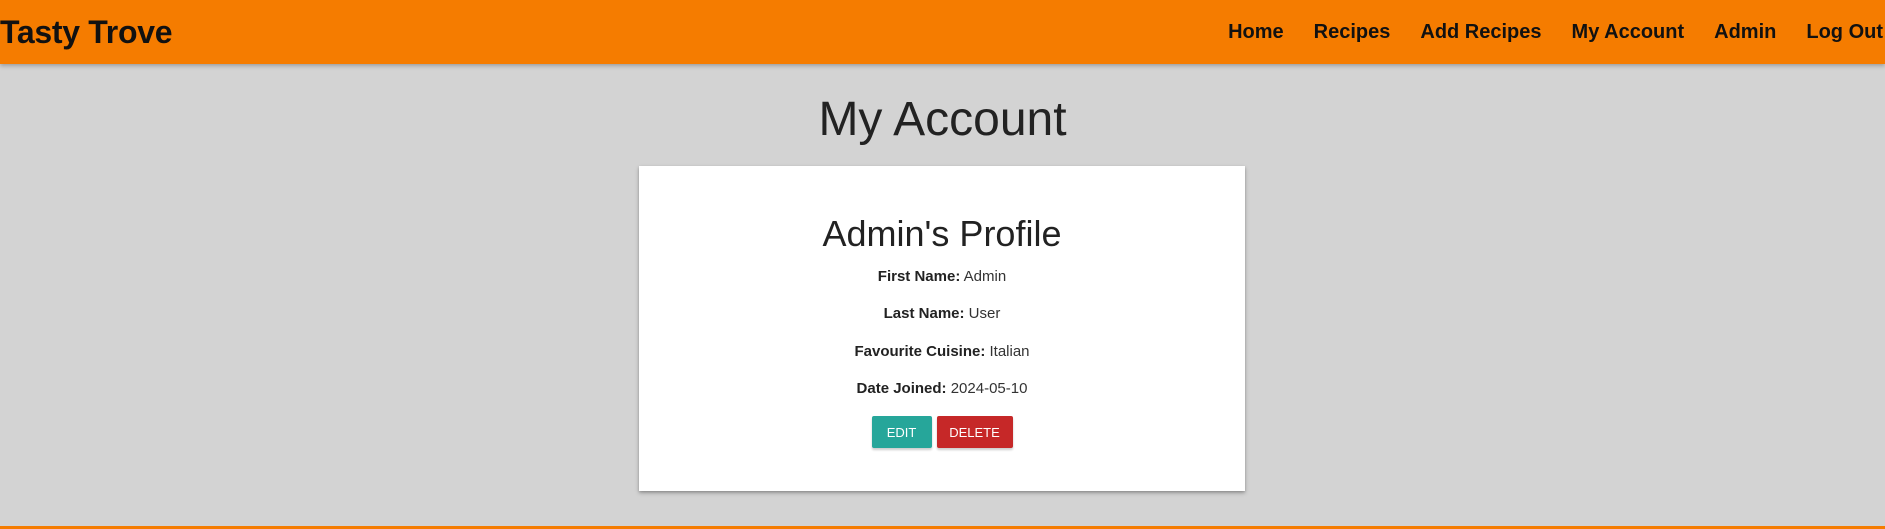  I want to click on nav-link-log-out: Log Out, so click(1844, 32).